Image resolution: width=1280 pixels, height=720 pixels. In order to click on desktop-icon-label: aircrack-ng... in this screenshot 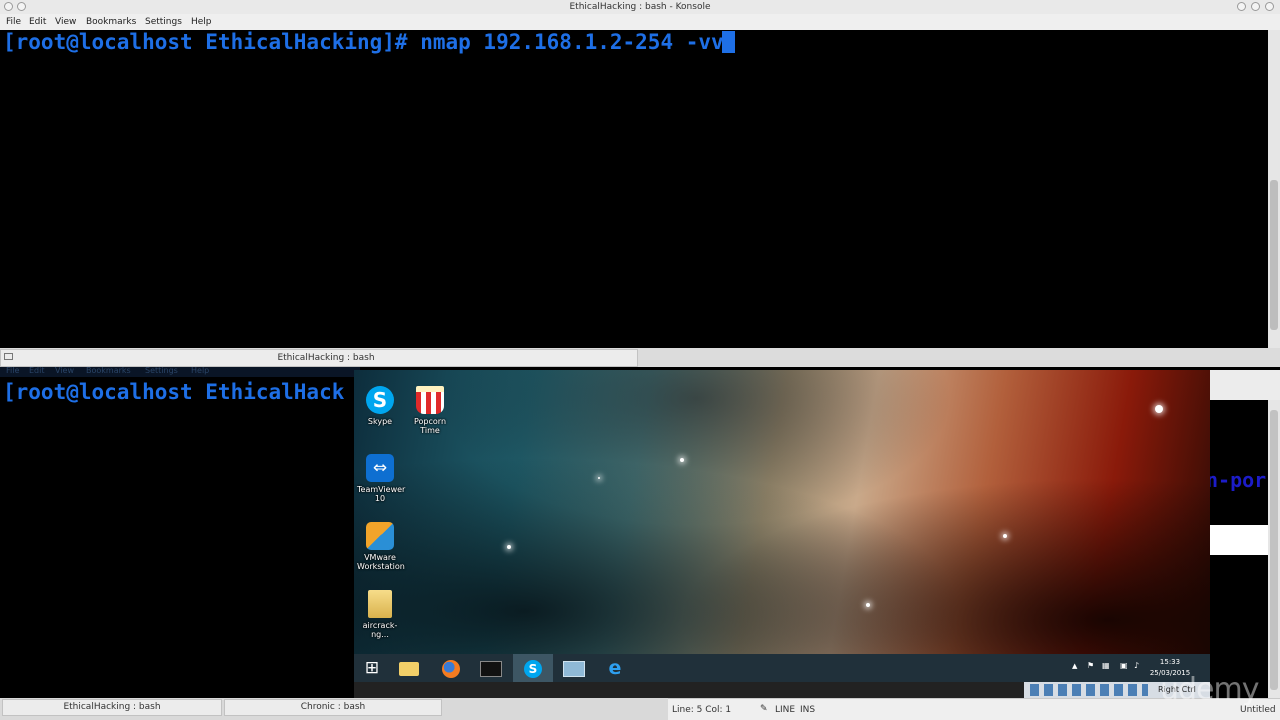, I will do `click(380, 630)`.